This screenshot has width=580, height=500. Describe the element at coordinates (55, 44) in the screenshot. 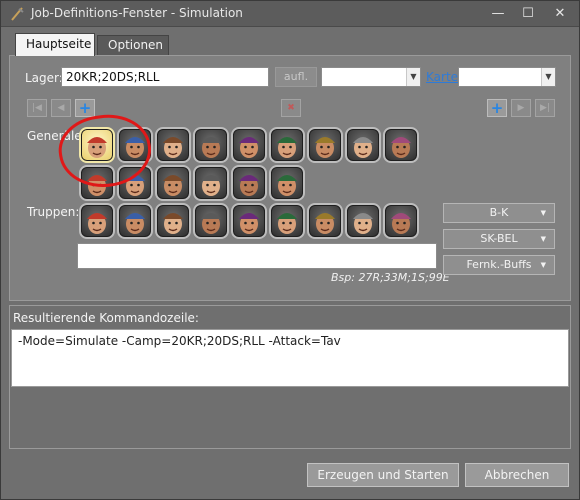

I see `tab-hauptseite: Hauptseite` at that location.